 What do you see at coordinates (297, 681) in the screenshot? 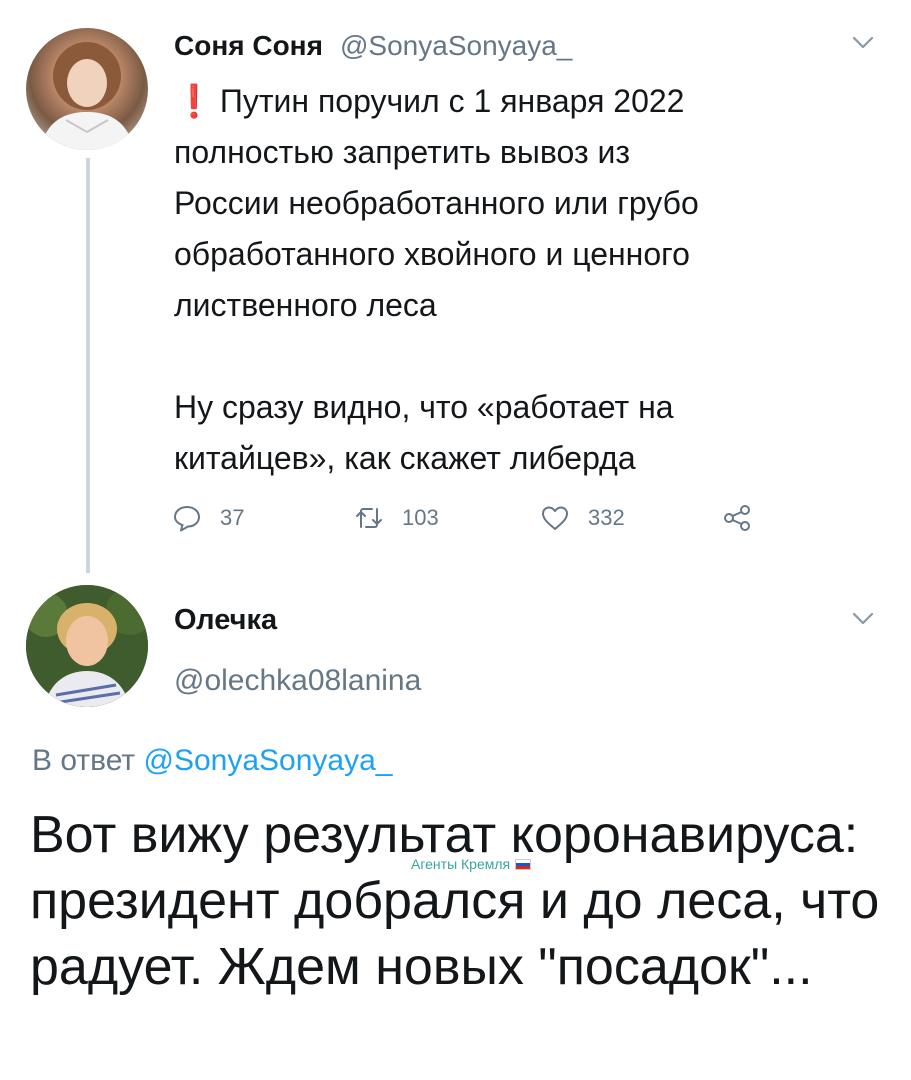
I see `tweet2-handle: @olechka08lanina` at bounding box center [297, 681].